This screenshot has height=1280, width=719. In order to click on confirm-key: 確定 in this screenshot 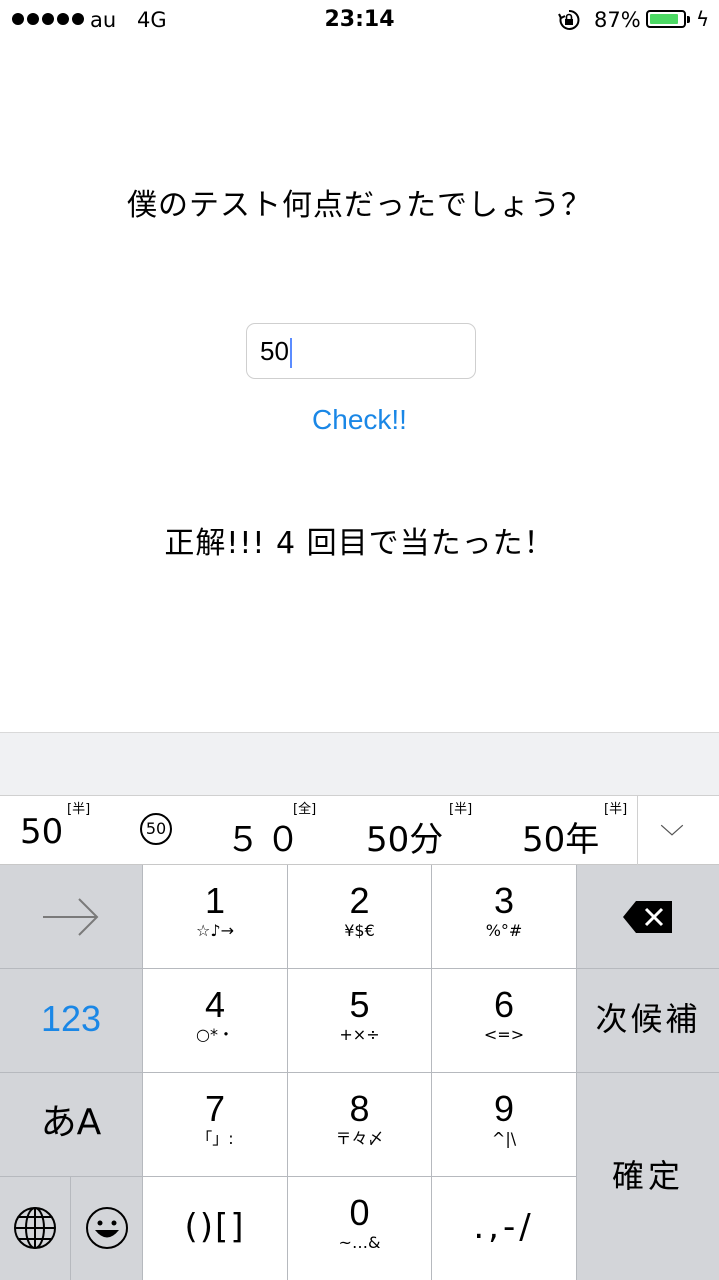, I will do `click(648, 1176)`.